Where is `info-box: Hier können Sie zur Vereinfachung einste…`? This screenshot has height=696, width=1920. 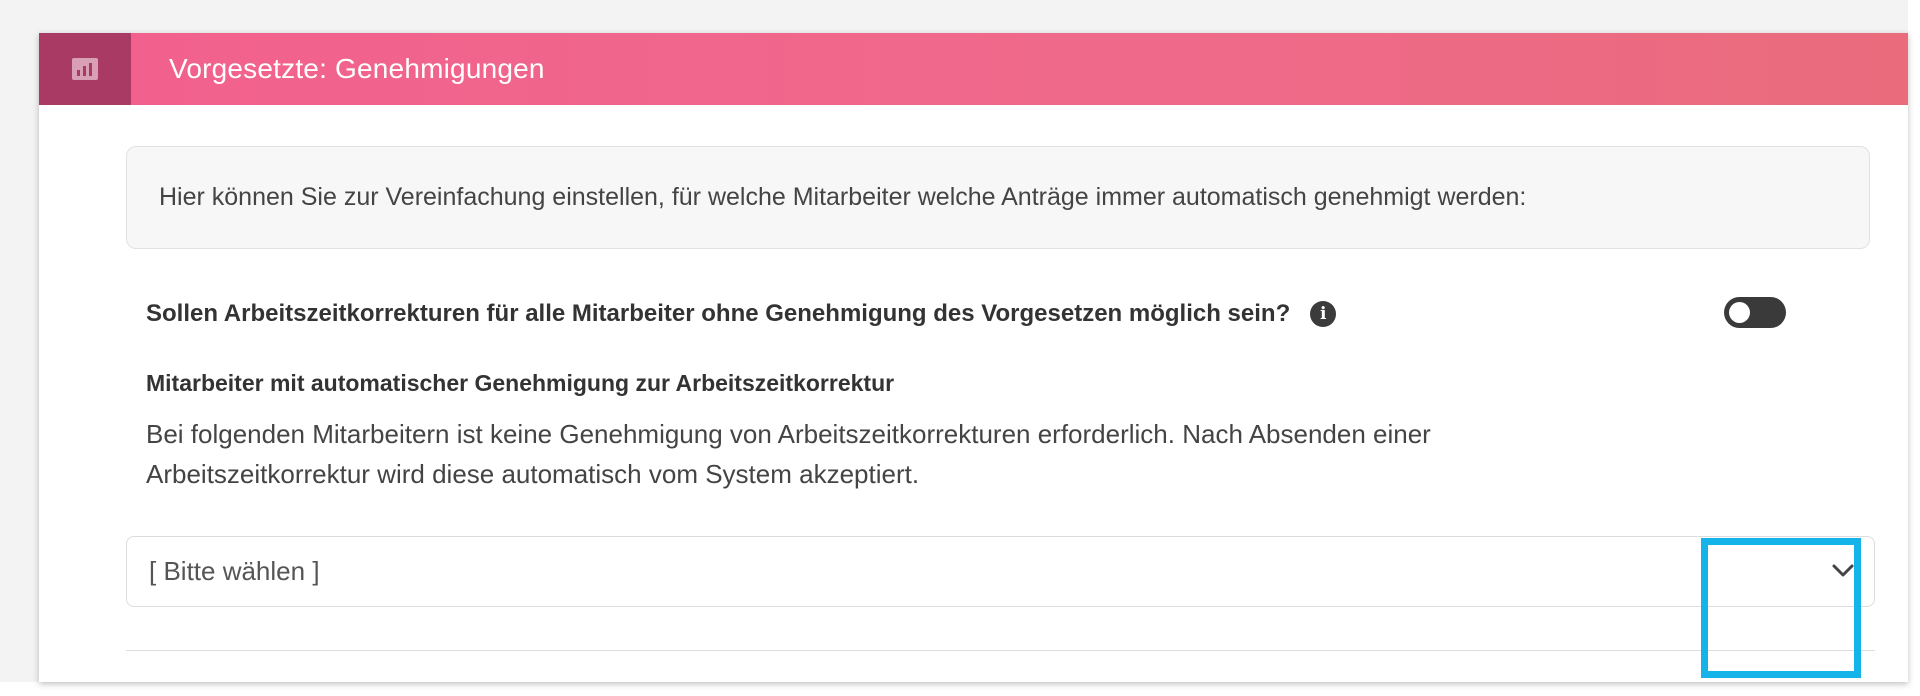 info-box: Hier können Sie zur Vereinfachung einste… is located at coordinates (998, 197).